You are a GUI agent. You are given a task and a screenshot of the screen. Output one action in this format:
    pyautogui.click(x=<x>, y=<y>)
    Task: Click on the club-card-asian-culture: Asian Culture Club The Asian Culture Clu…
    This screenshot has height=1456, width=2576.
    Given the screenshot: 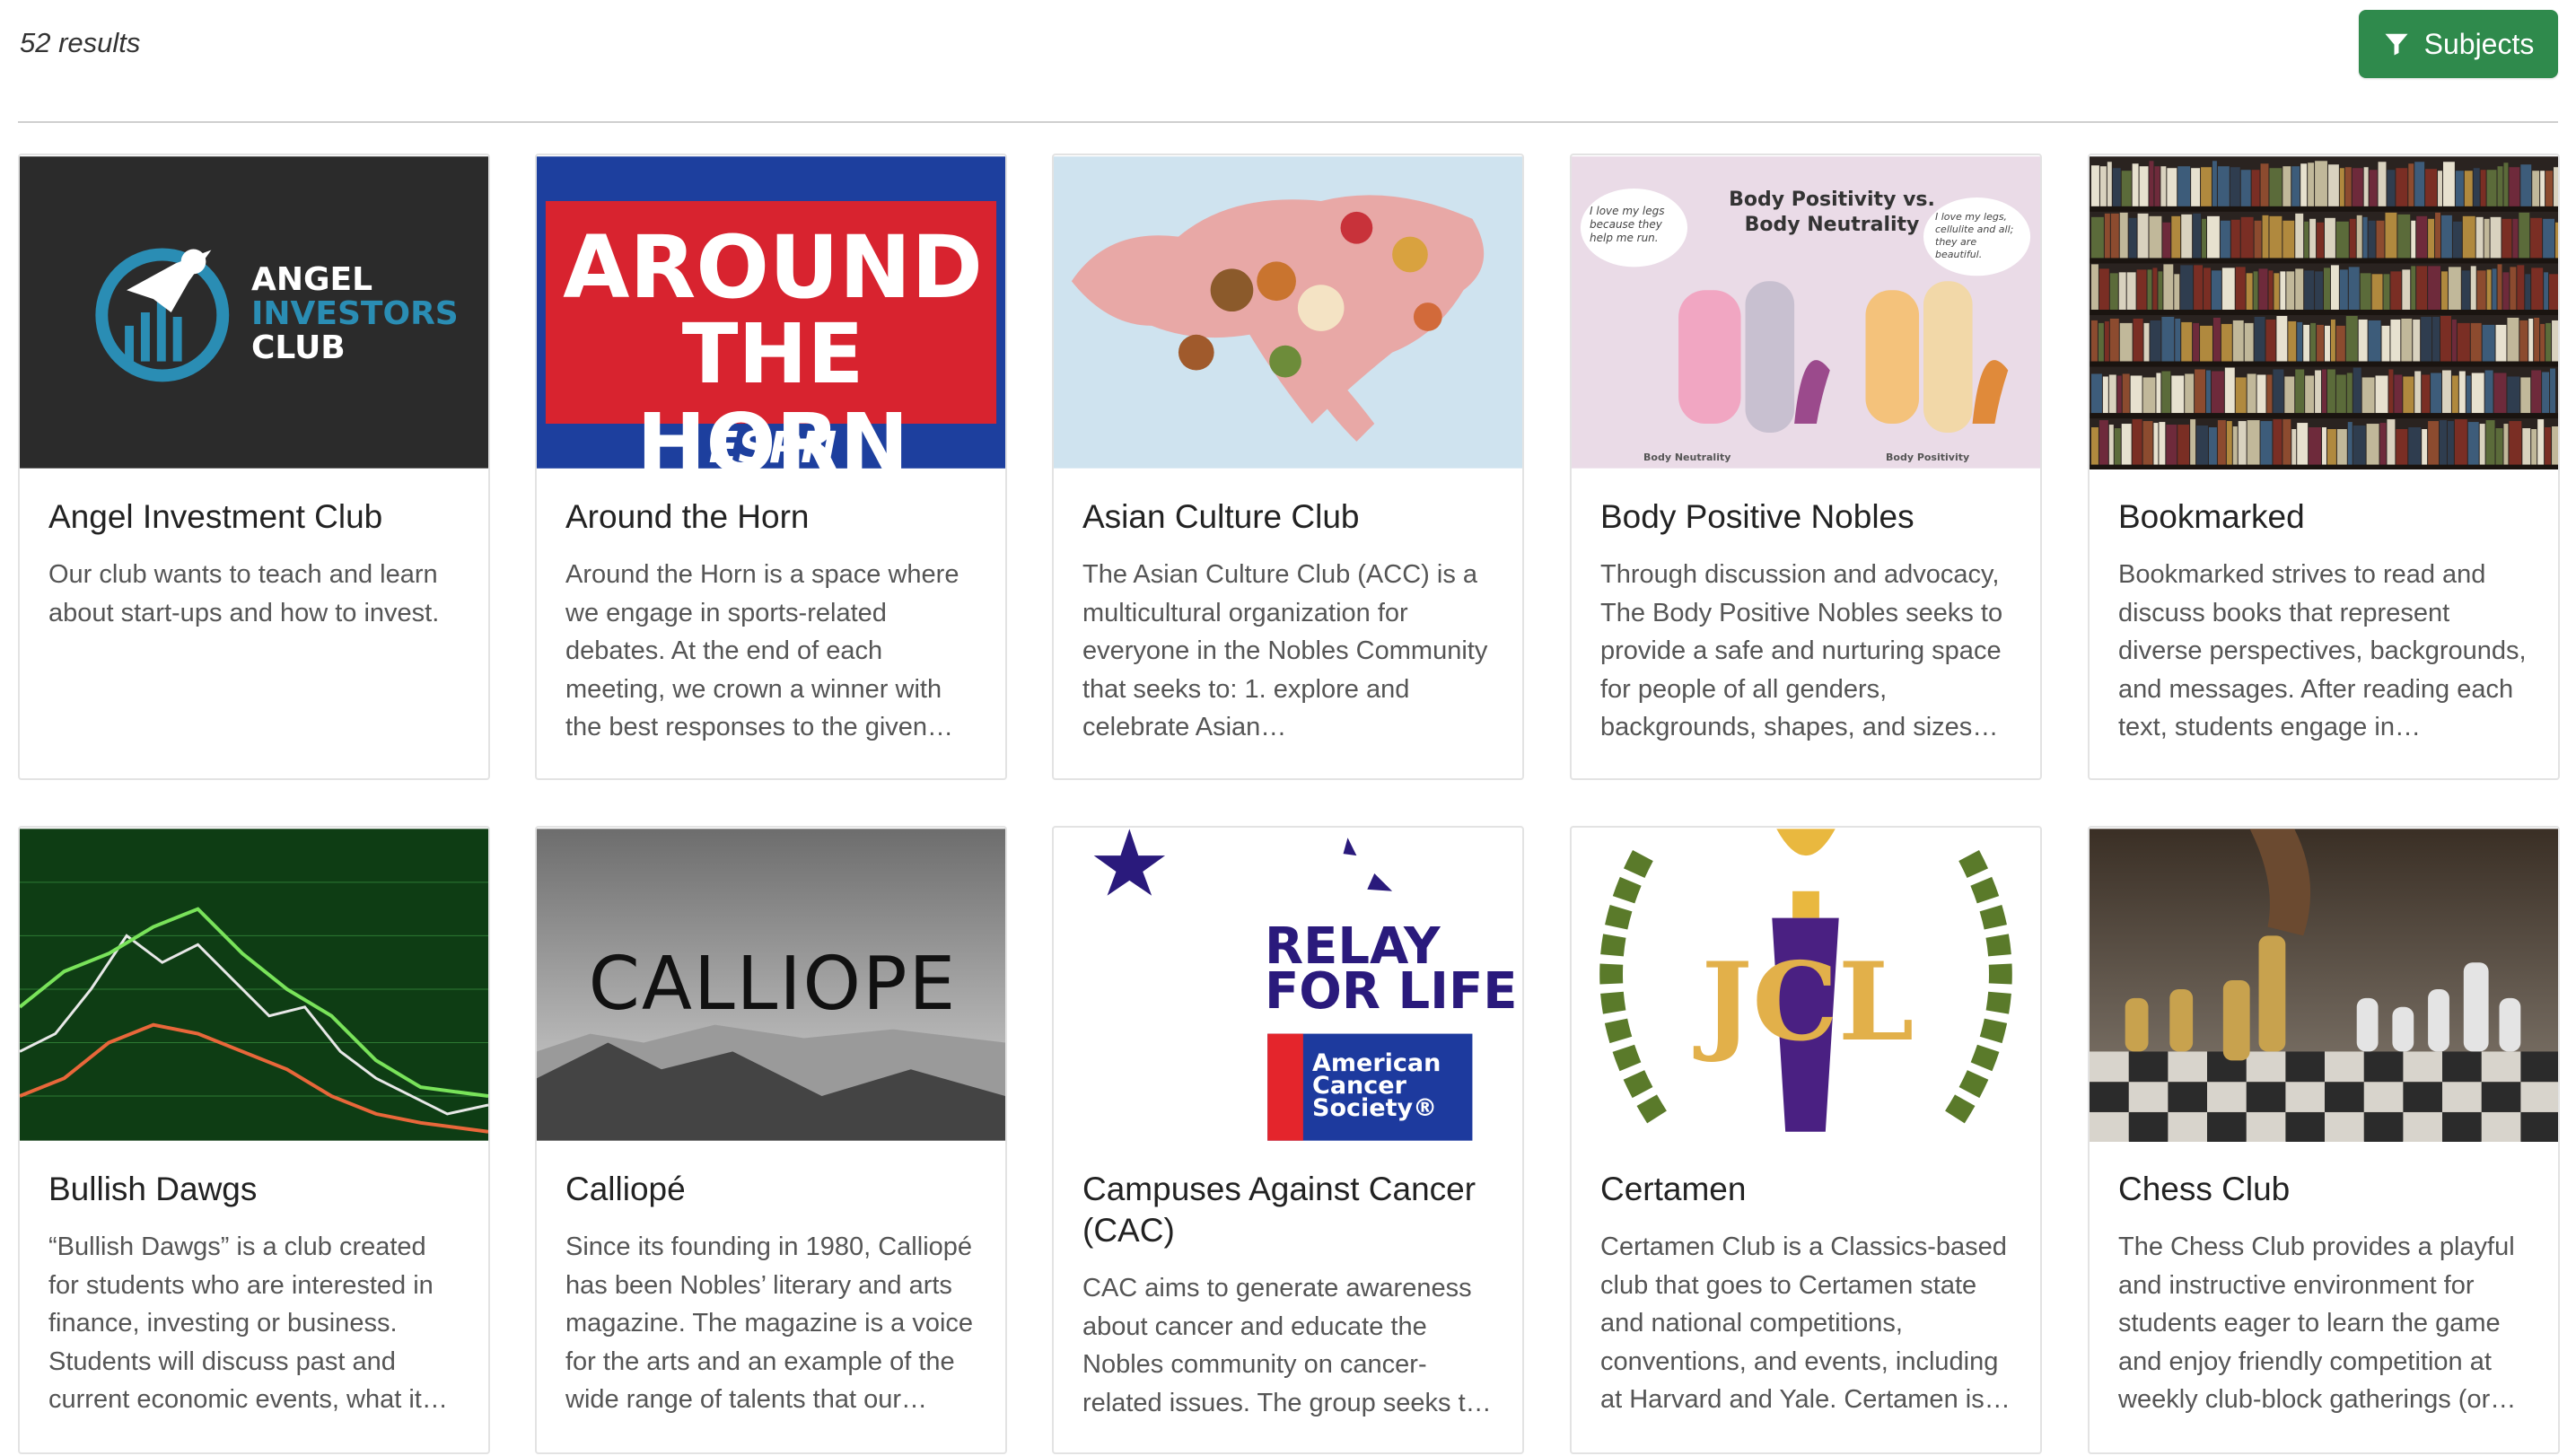 What is the action you would take?
    pyautogui.click(x=1288, y=466)
    